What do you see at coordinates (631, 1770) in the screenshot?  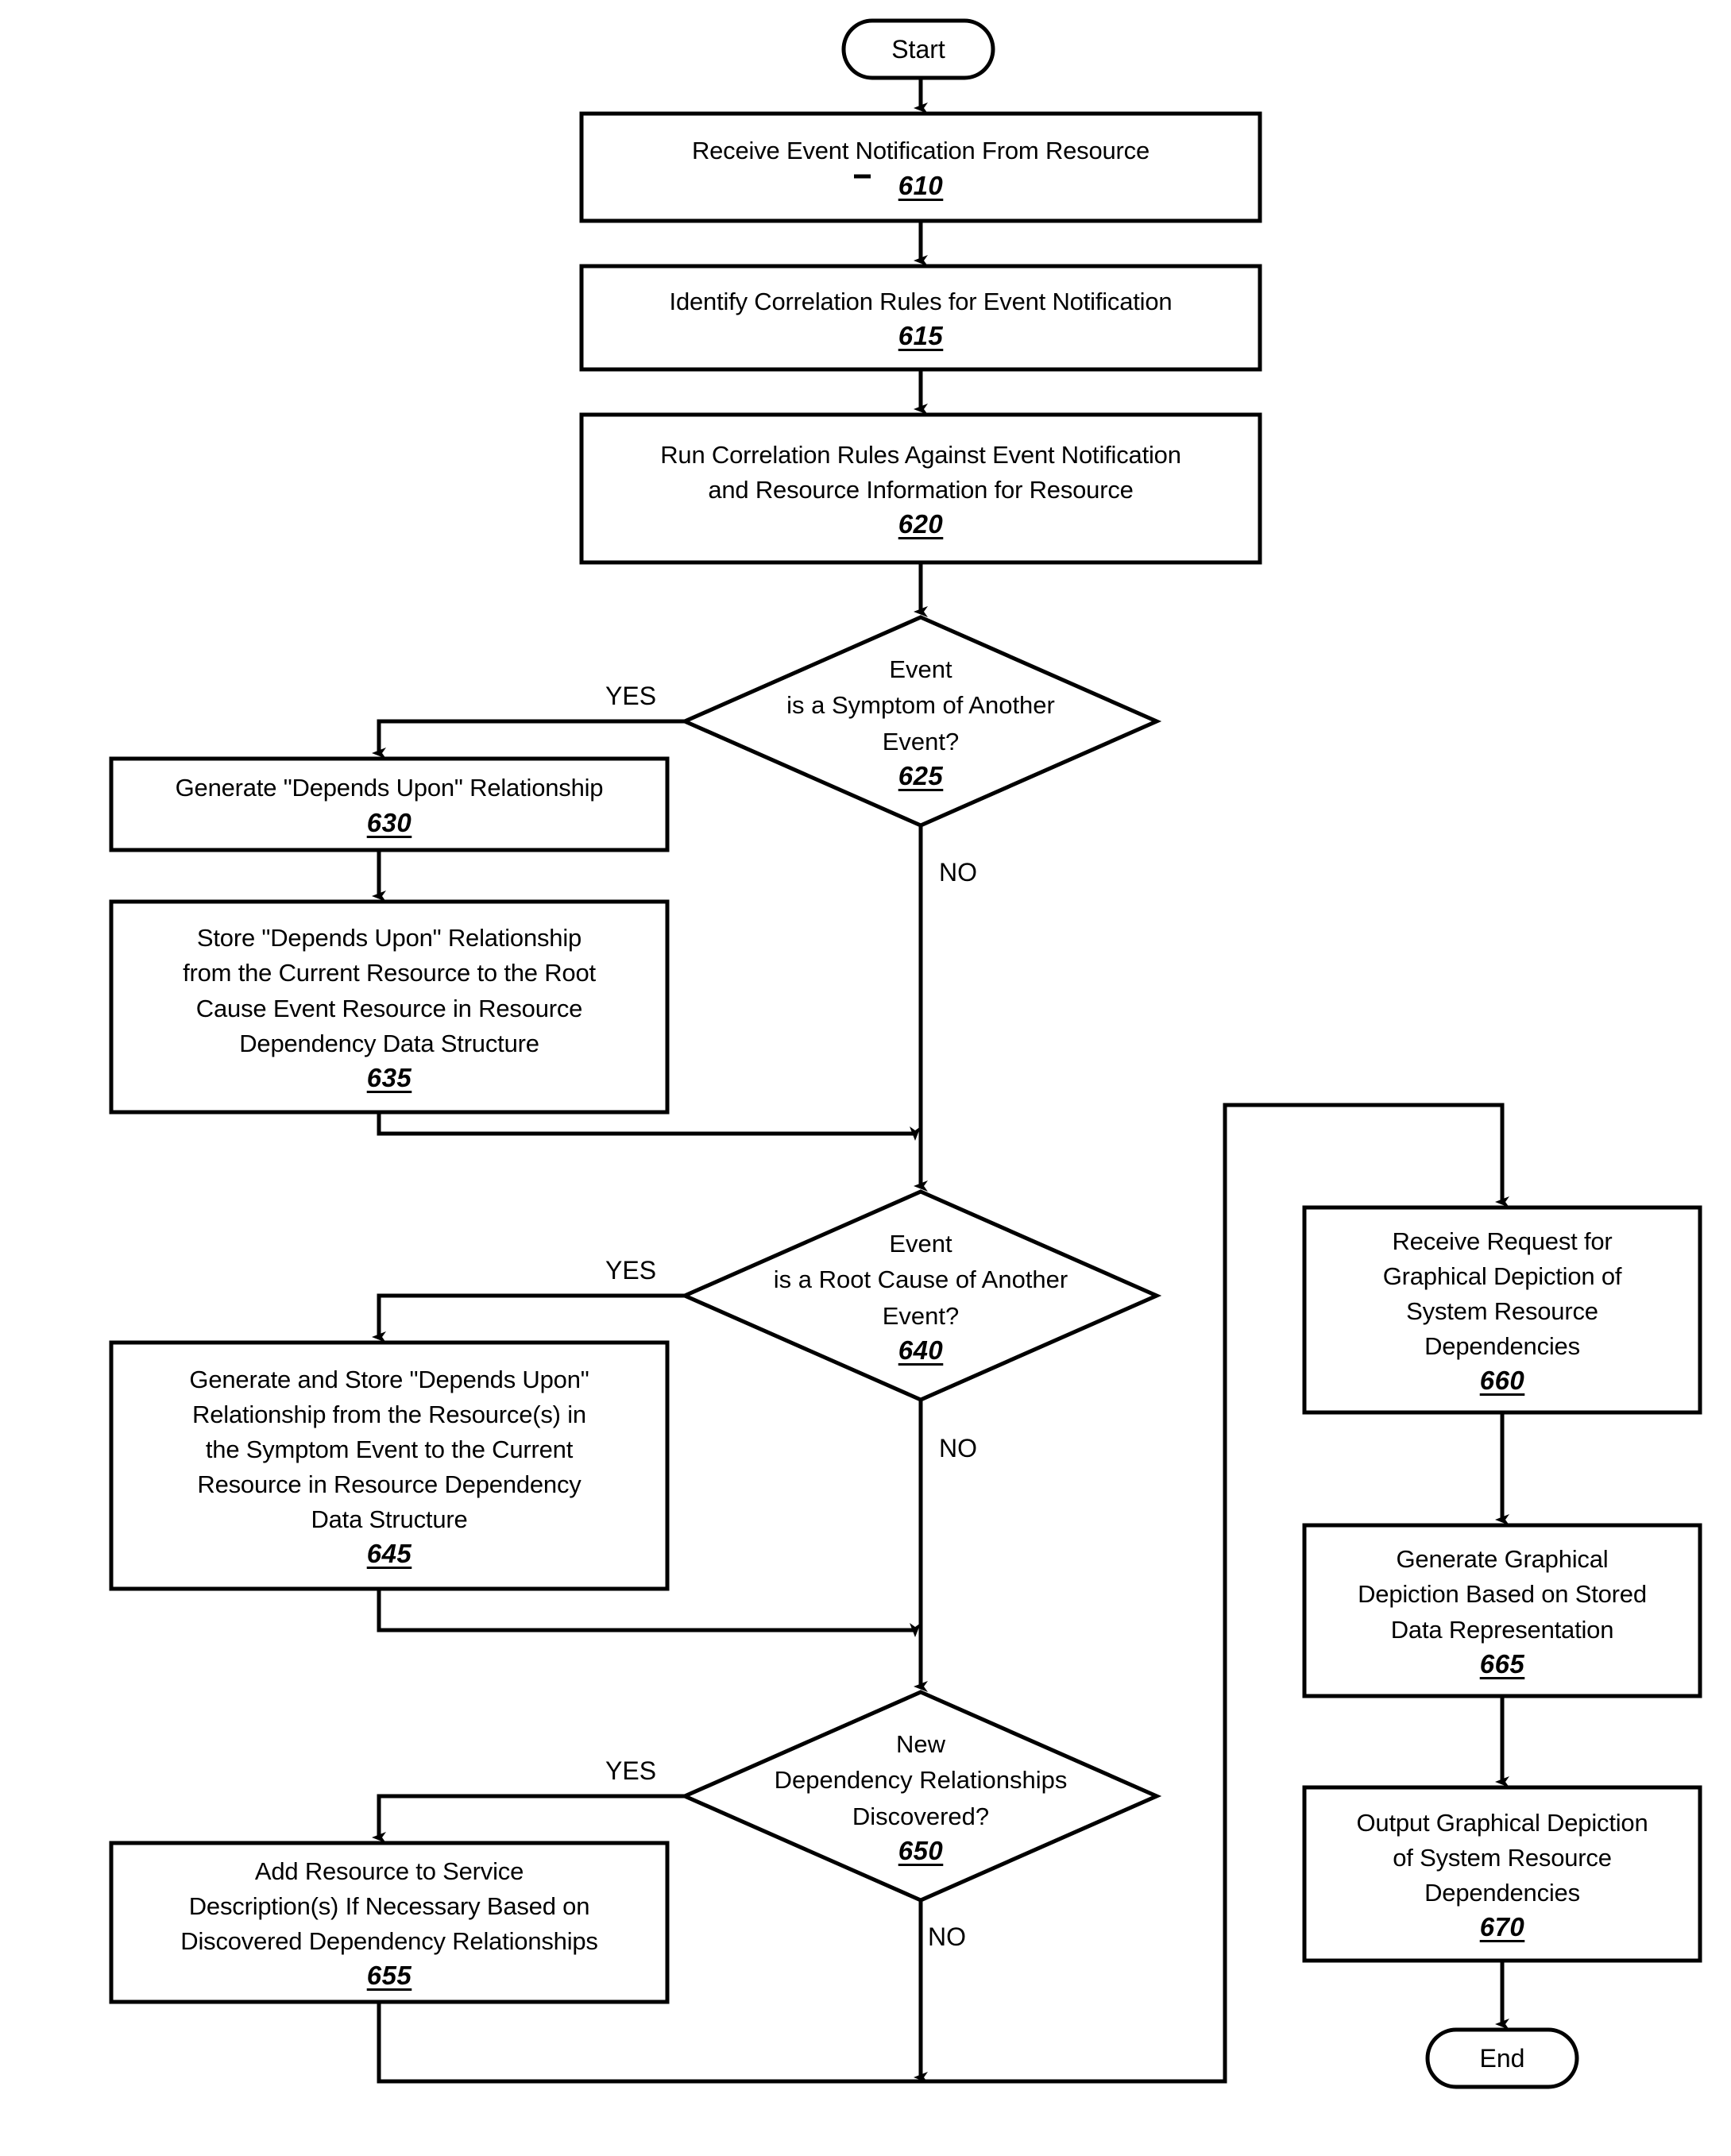 I see `edge-label-yes-650: YES` at bounding box center [631, 1770].